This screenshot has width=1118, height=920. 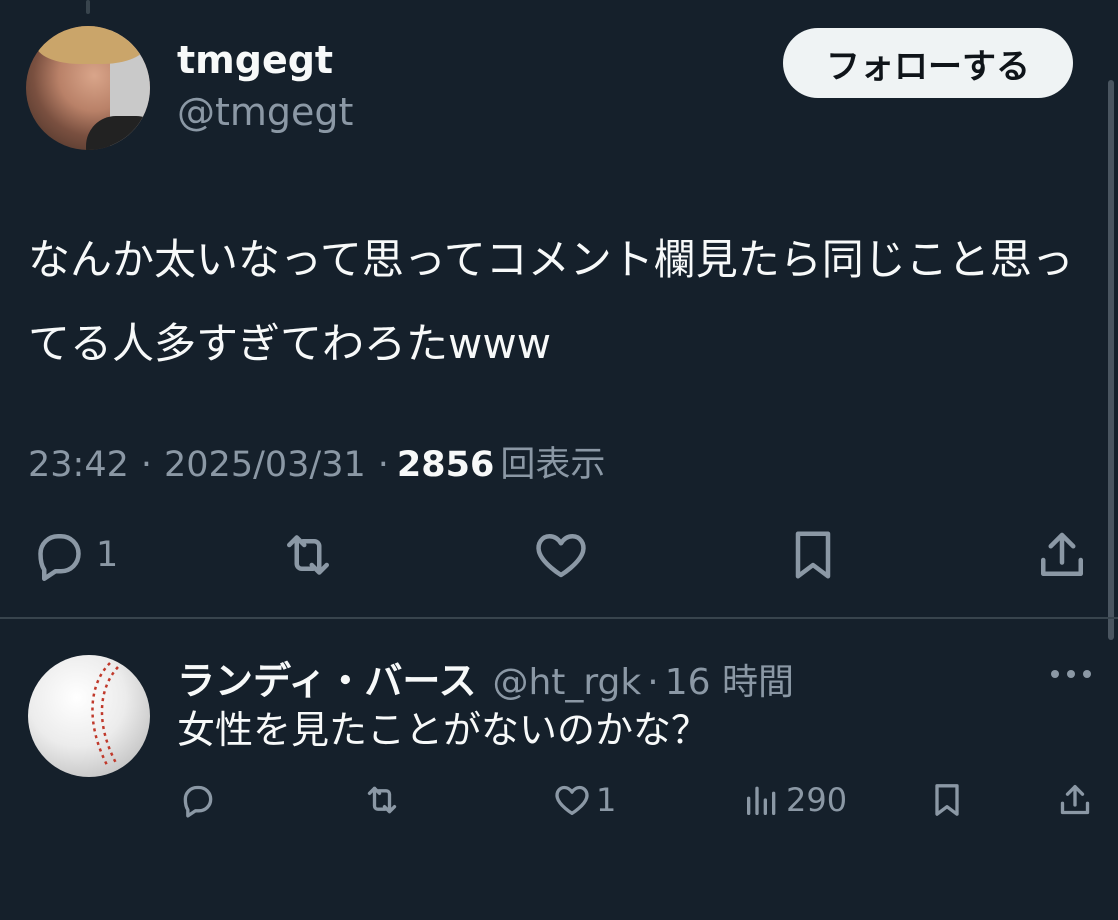 I want to click on reply-like-button: 1, so click(x=584, y=800).